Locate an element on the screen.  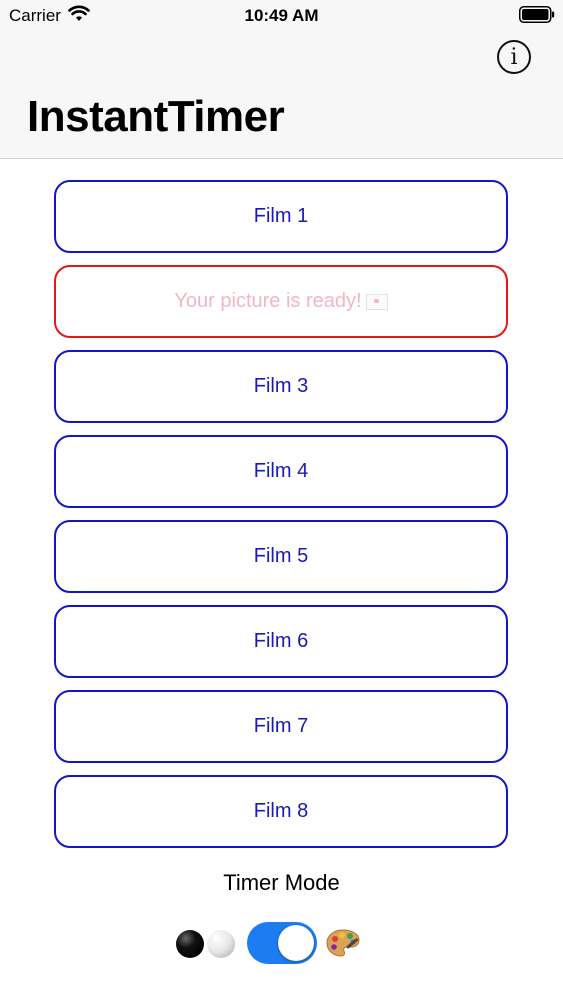
battery-icon is located at coordinates (537, 14).